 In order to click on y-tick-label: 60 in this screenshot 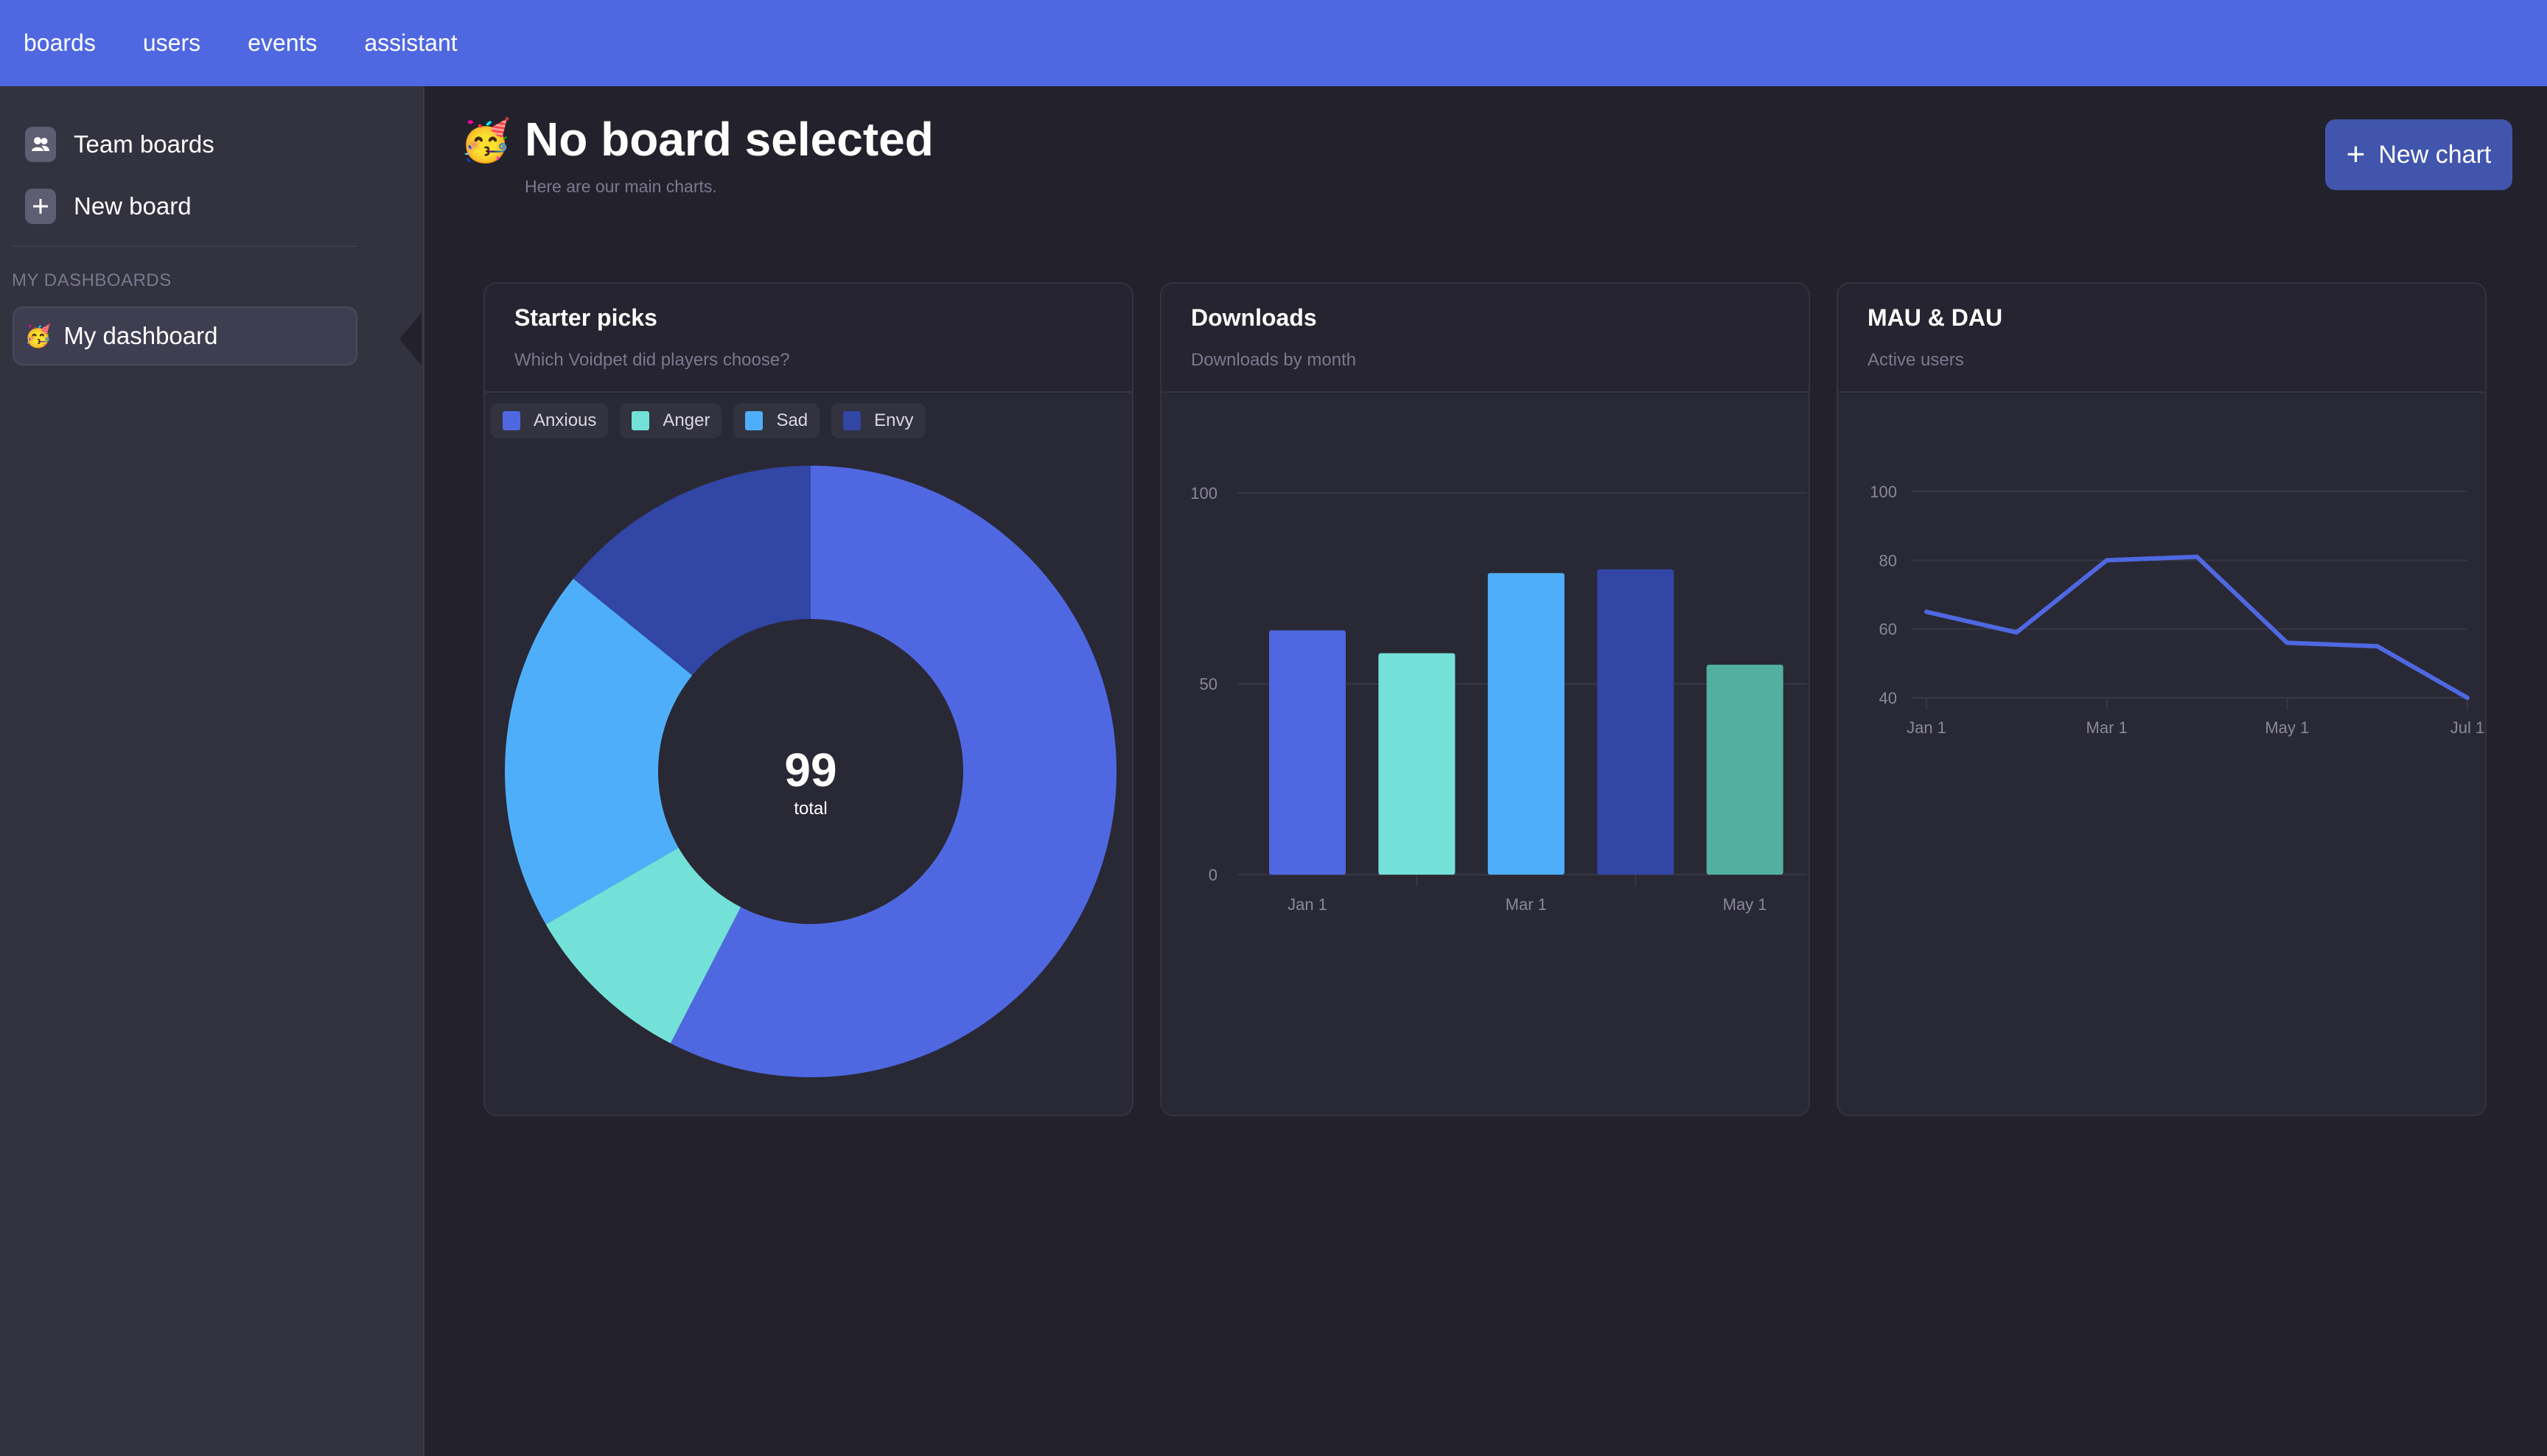, I will do `click(1888, 629)`.